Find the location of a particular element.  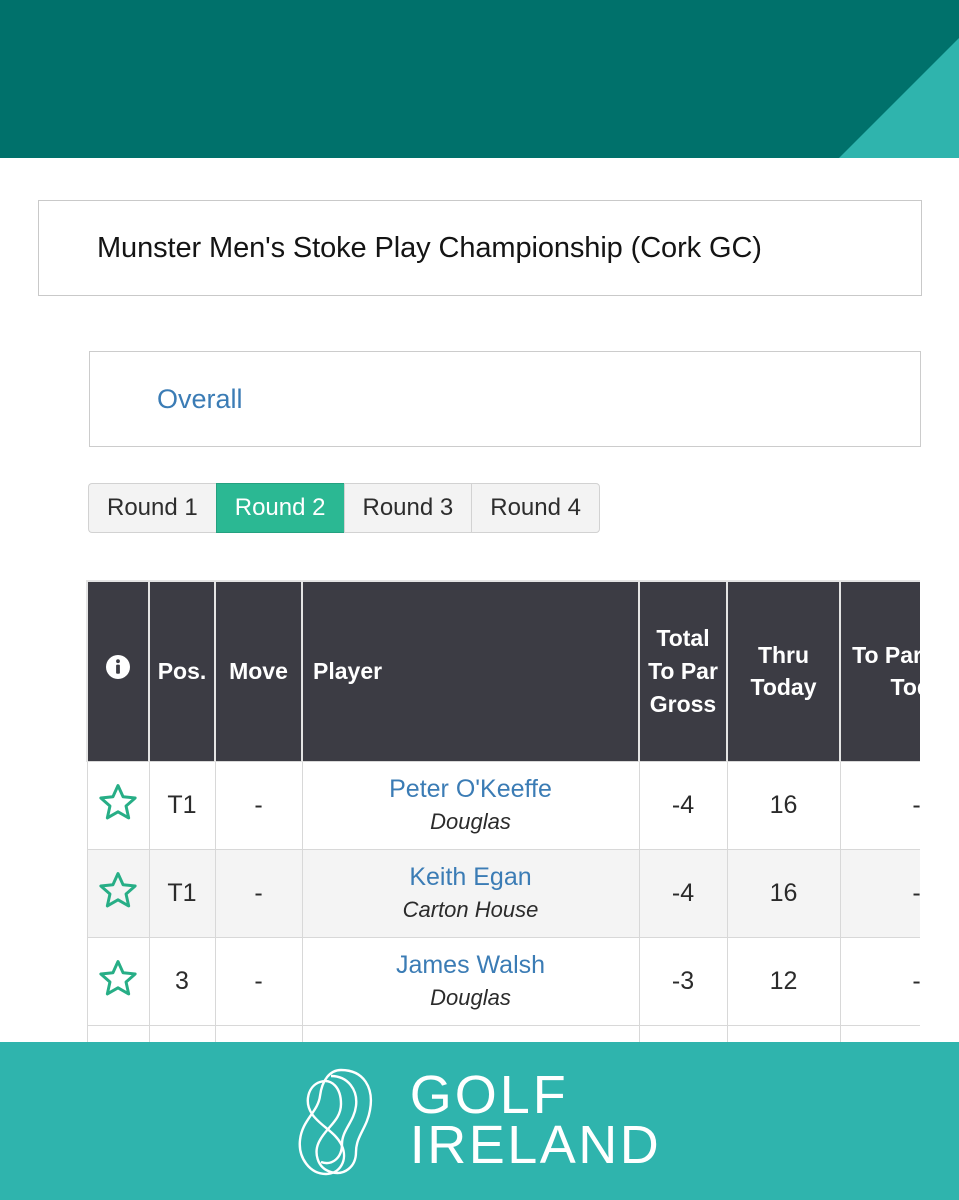

column-header-move: Move is located at coordinates (258, 670).